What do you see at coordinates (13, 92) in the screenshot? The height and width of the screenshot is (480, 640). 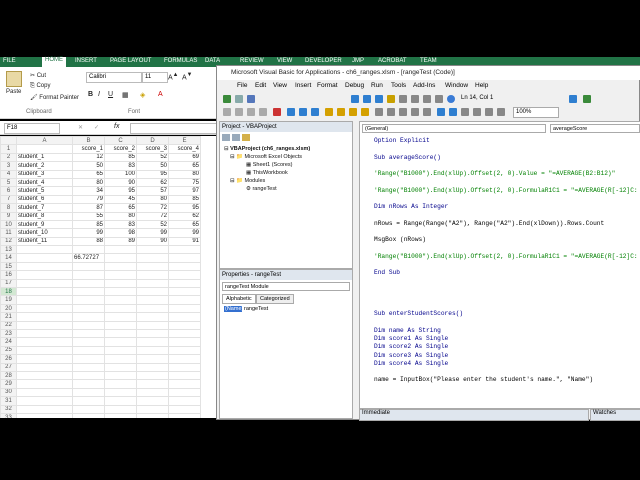 I see `paste-button: Paste` at bounding box center [13, 92].